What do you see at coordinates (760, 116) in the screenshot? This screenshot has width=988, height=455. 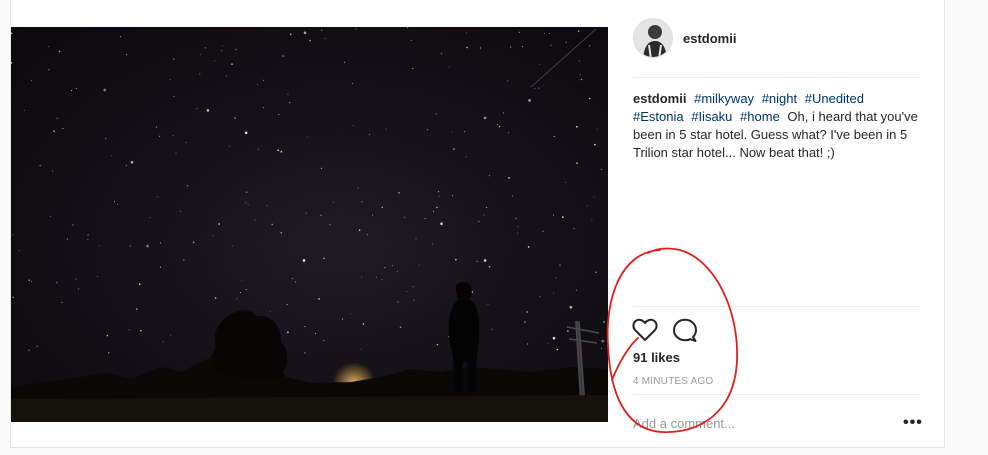 I see `hashtag-link: #home` at bounding box center [760, 116].